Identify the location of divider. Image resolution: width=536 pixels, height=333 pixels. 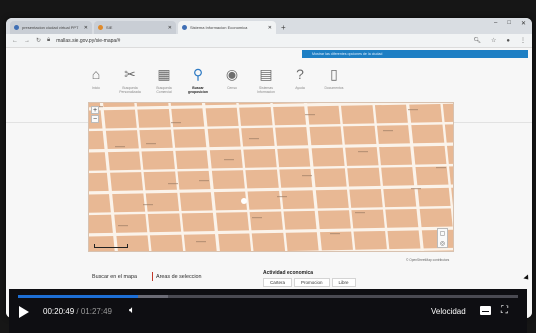
(152, 276).